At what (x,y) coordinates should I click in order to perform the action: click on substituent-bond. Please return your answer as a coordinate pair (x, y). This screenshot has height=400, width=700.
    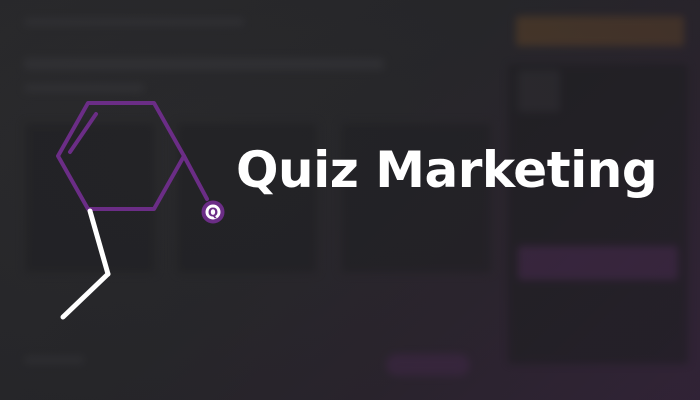
    Looking at the image, I should click on (195, 177).